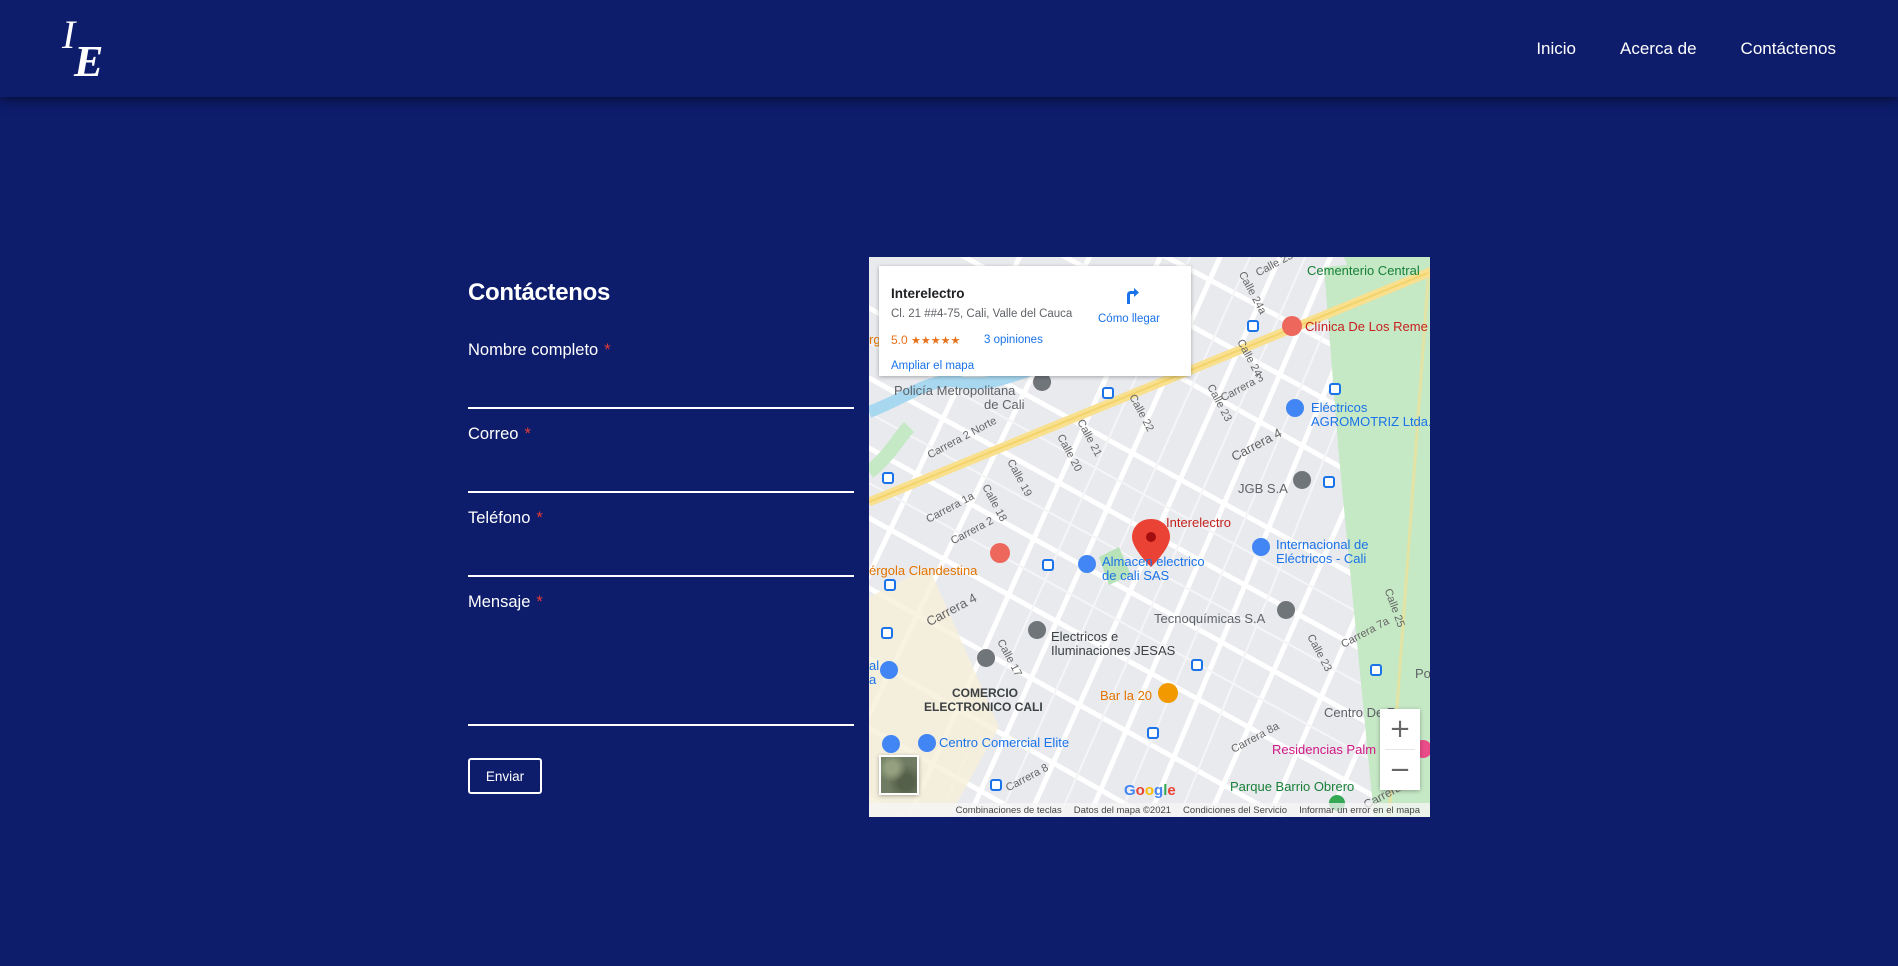 Image resolution: width=1898 pixels, height=966 pixels. Describe the element at coordinates (932, 366) in the screenshot. I see `expand-map-link: Ampliar el mapa` at that location.